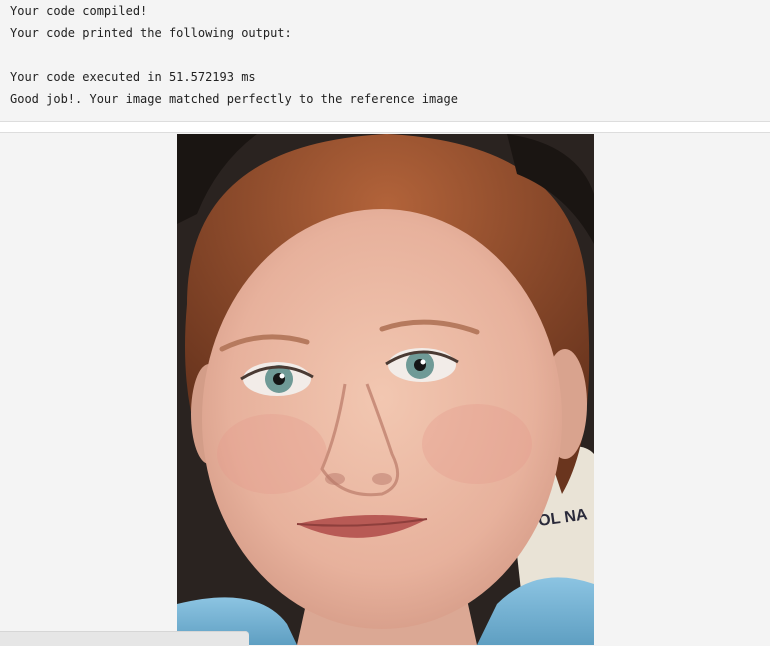 The width and height of the screenshot is (770, 650). What do you see at coordinates (477, 444) in the screenshot?
I see `right-cheek` at bounding box center [477, 444].